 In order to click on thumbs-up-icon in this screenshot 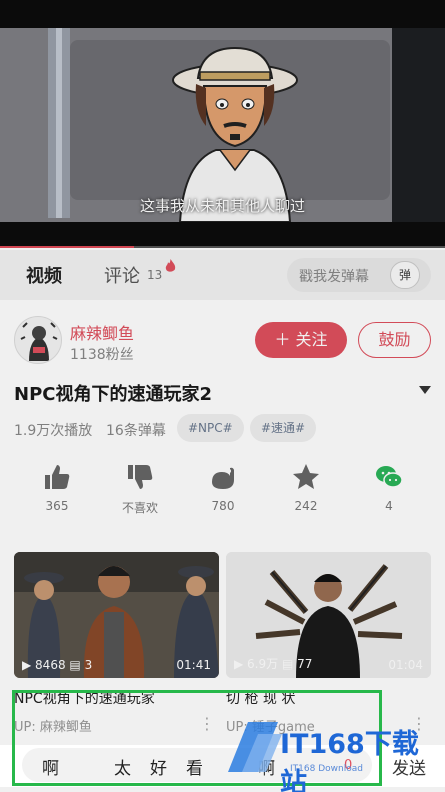, I will do `click(57, 477)`.